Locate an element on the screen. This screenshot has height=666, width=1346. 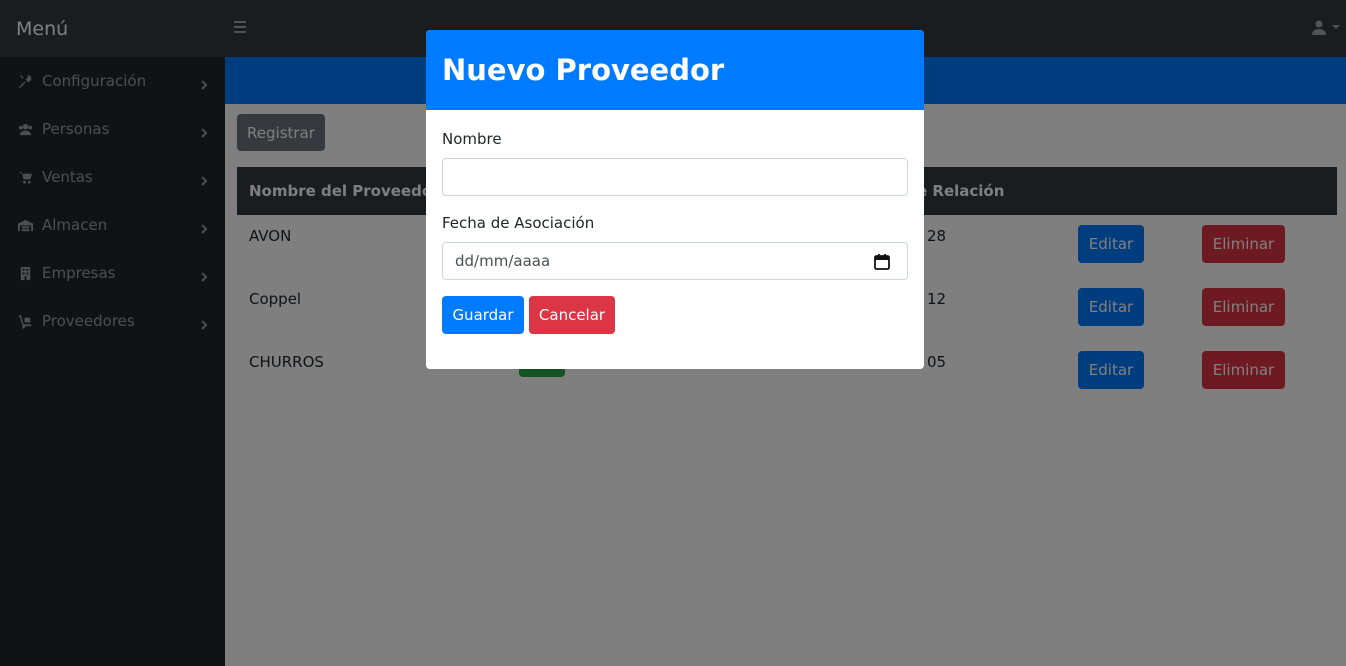
modal-actions: Guardar Cancelar is located at coordinates (675, 315).